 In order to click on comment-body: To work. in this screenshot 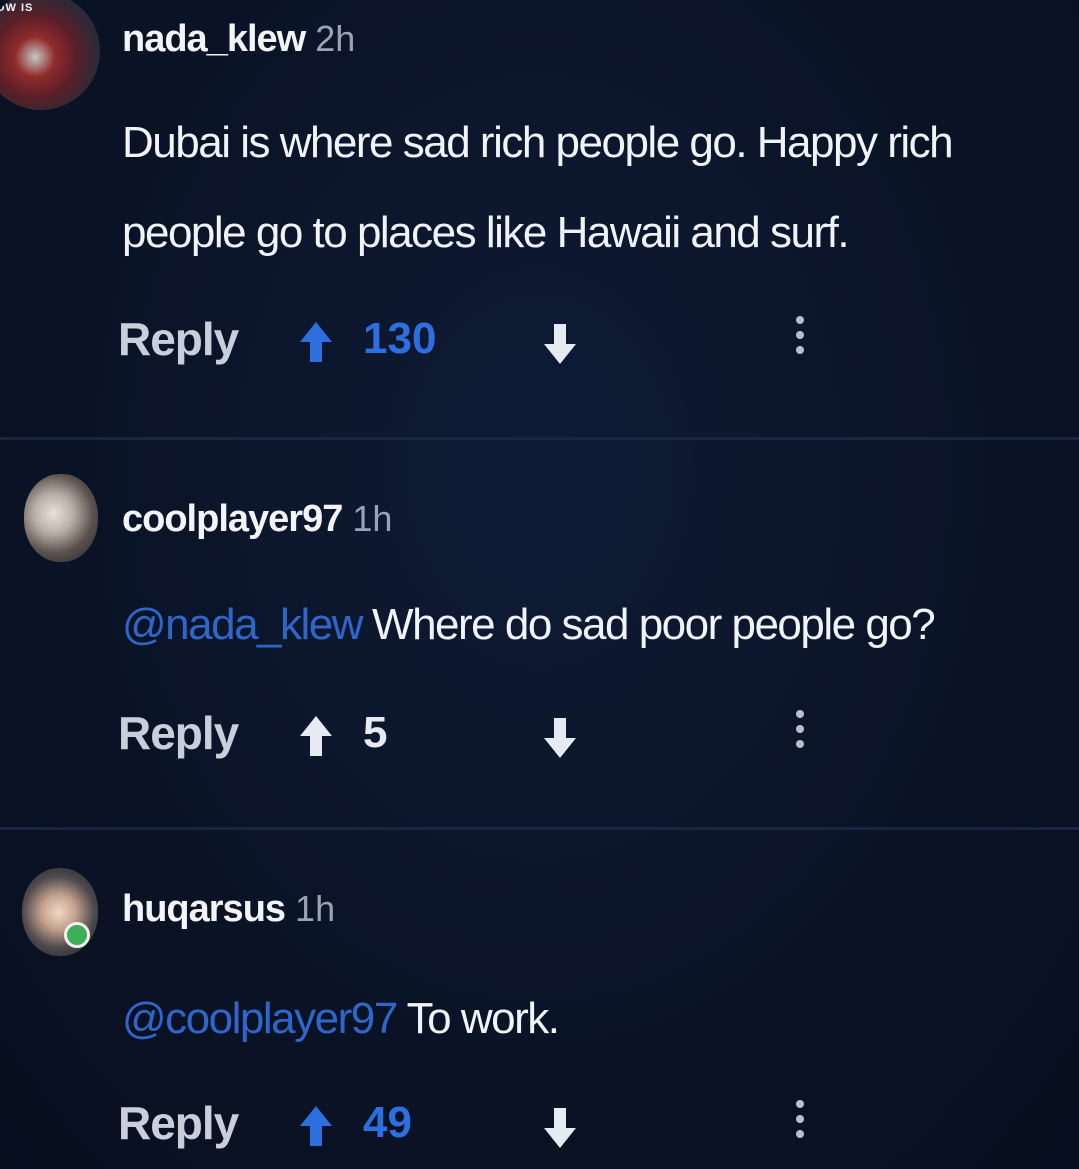, I will do `click(483, 1018)`.